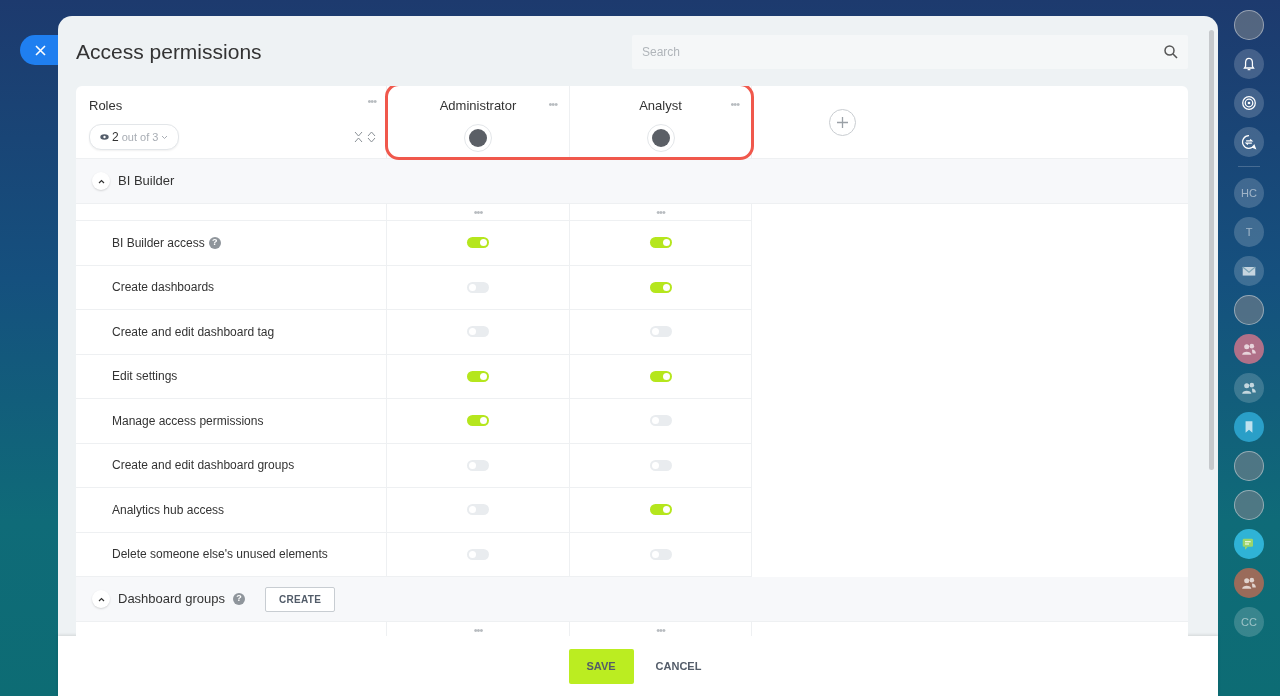 This screenshot has height=696, width=1280. I want to click on permission-label: Edit settings, so click(145, 377).